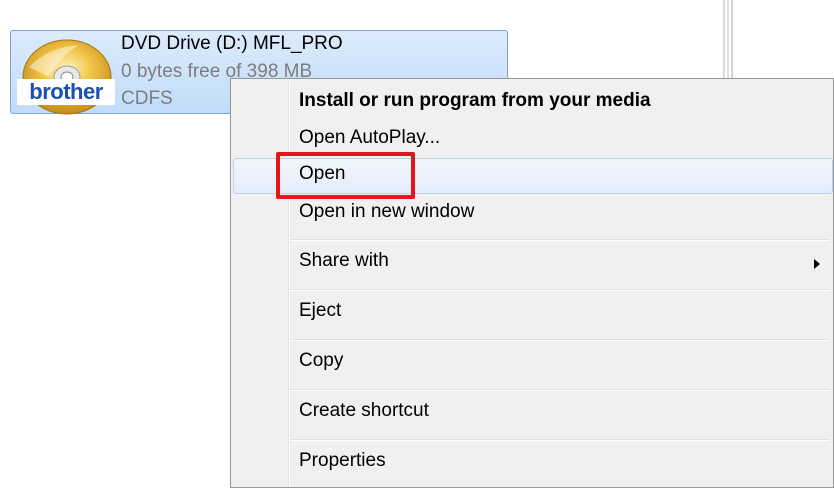 This screenshot has height=488, width=834. What do you see at coordinates (533, 263) in the screenshot?
I see `menu-item-share-with: Share with` at bounding box center [533, 263].